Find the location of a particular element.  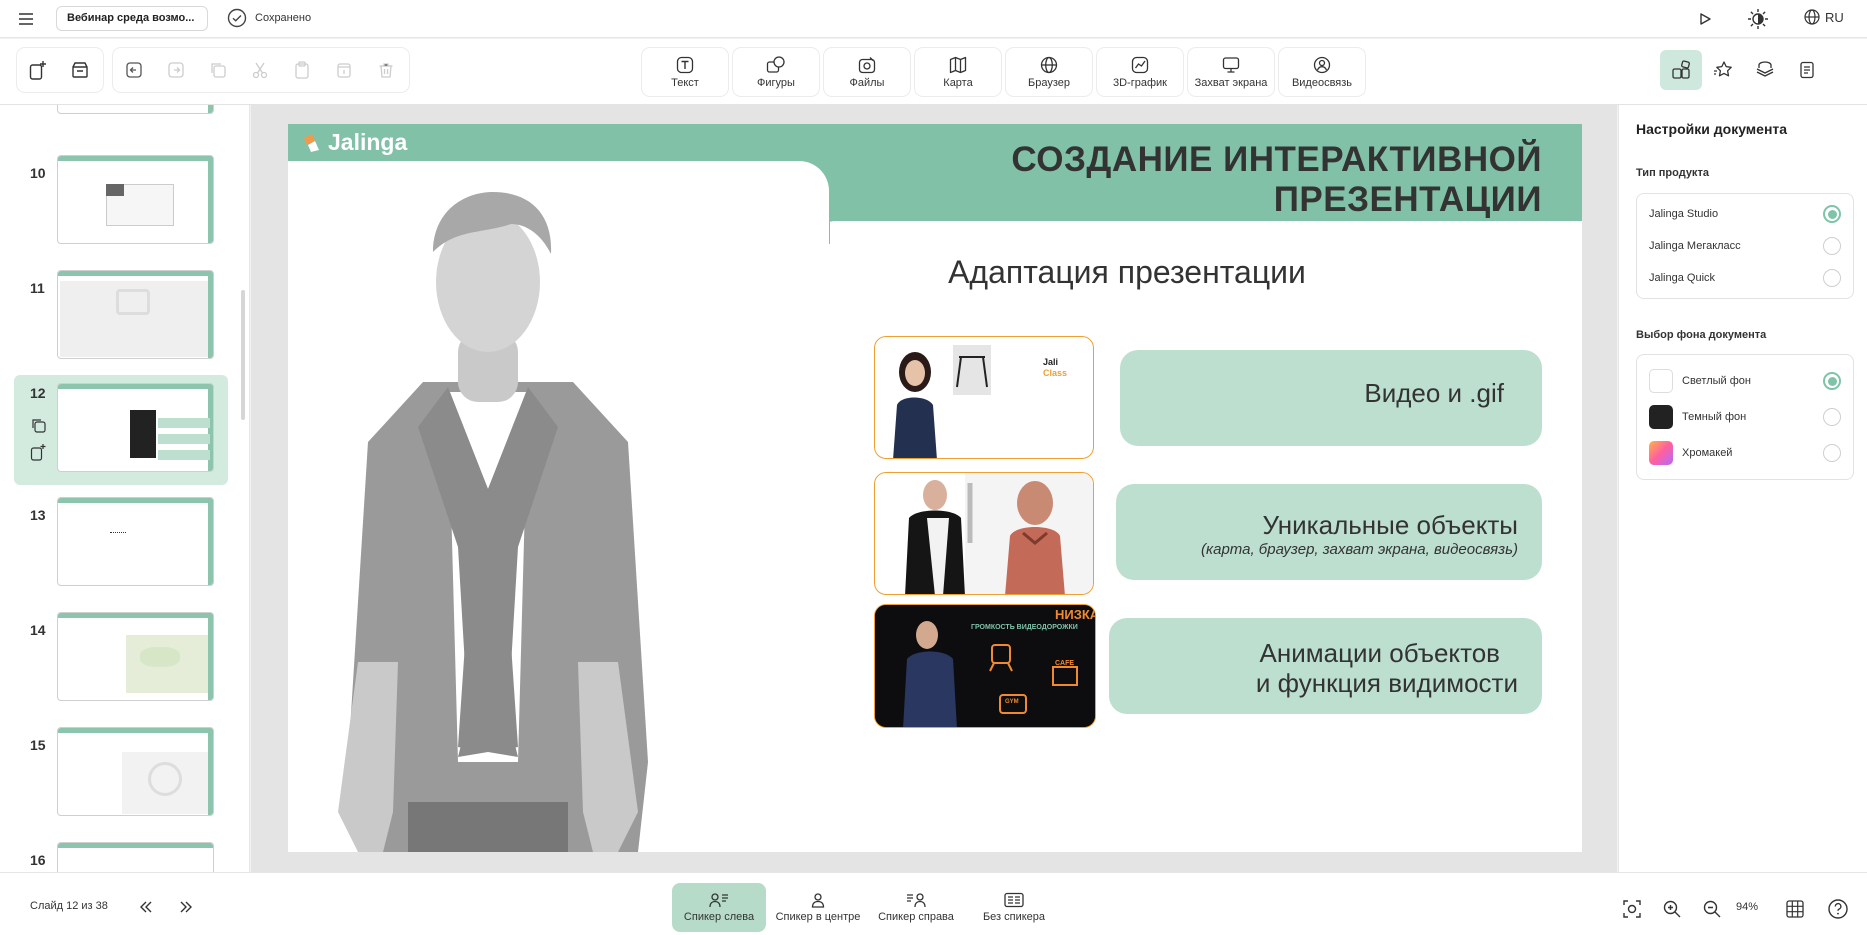

tool-screen-capture-button: Захват экрана is located at coordinates (1231, 72).